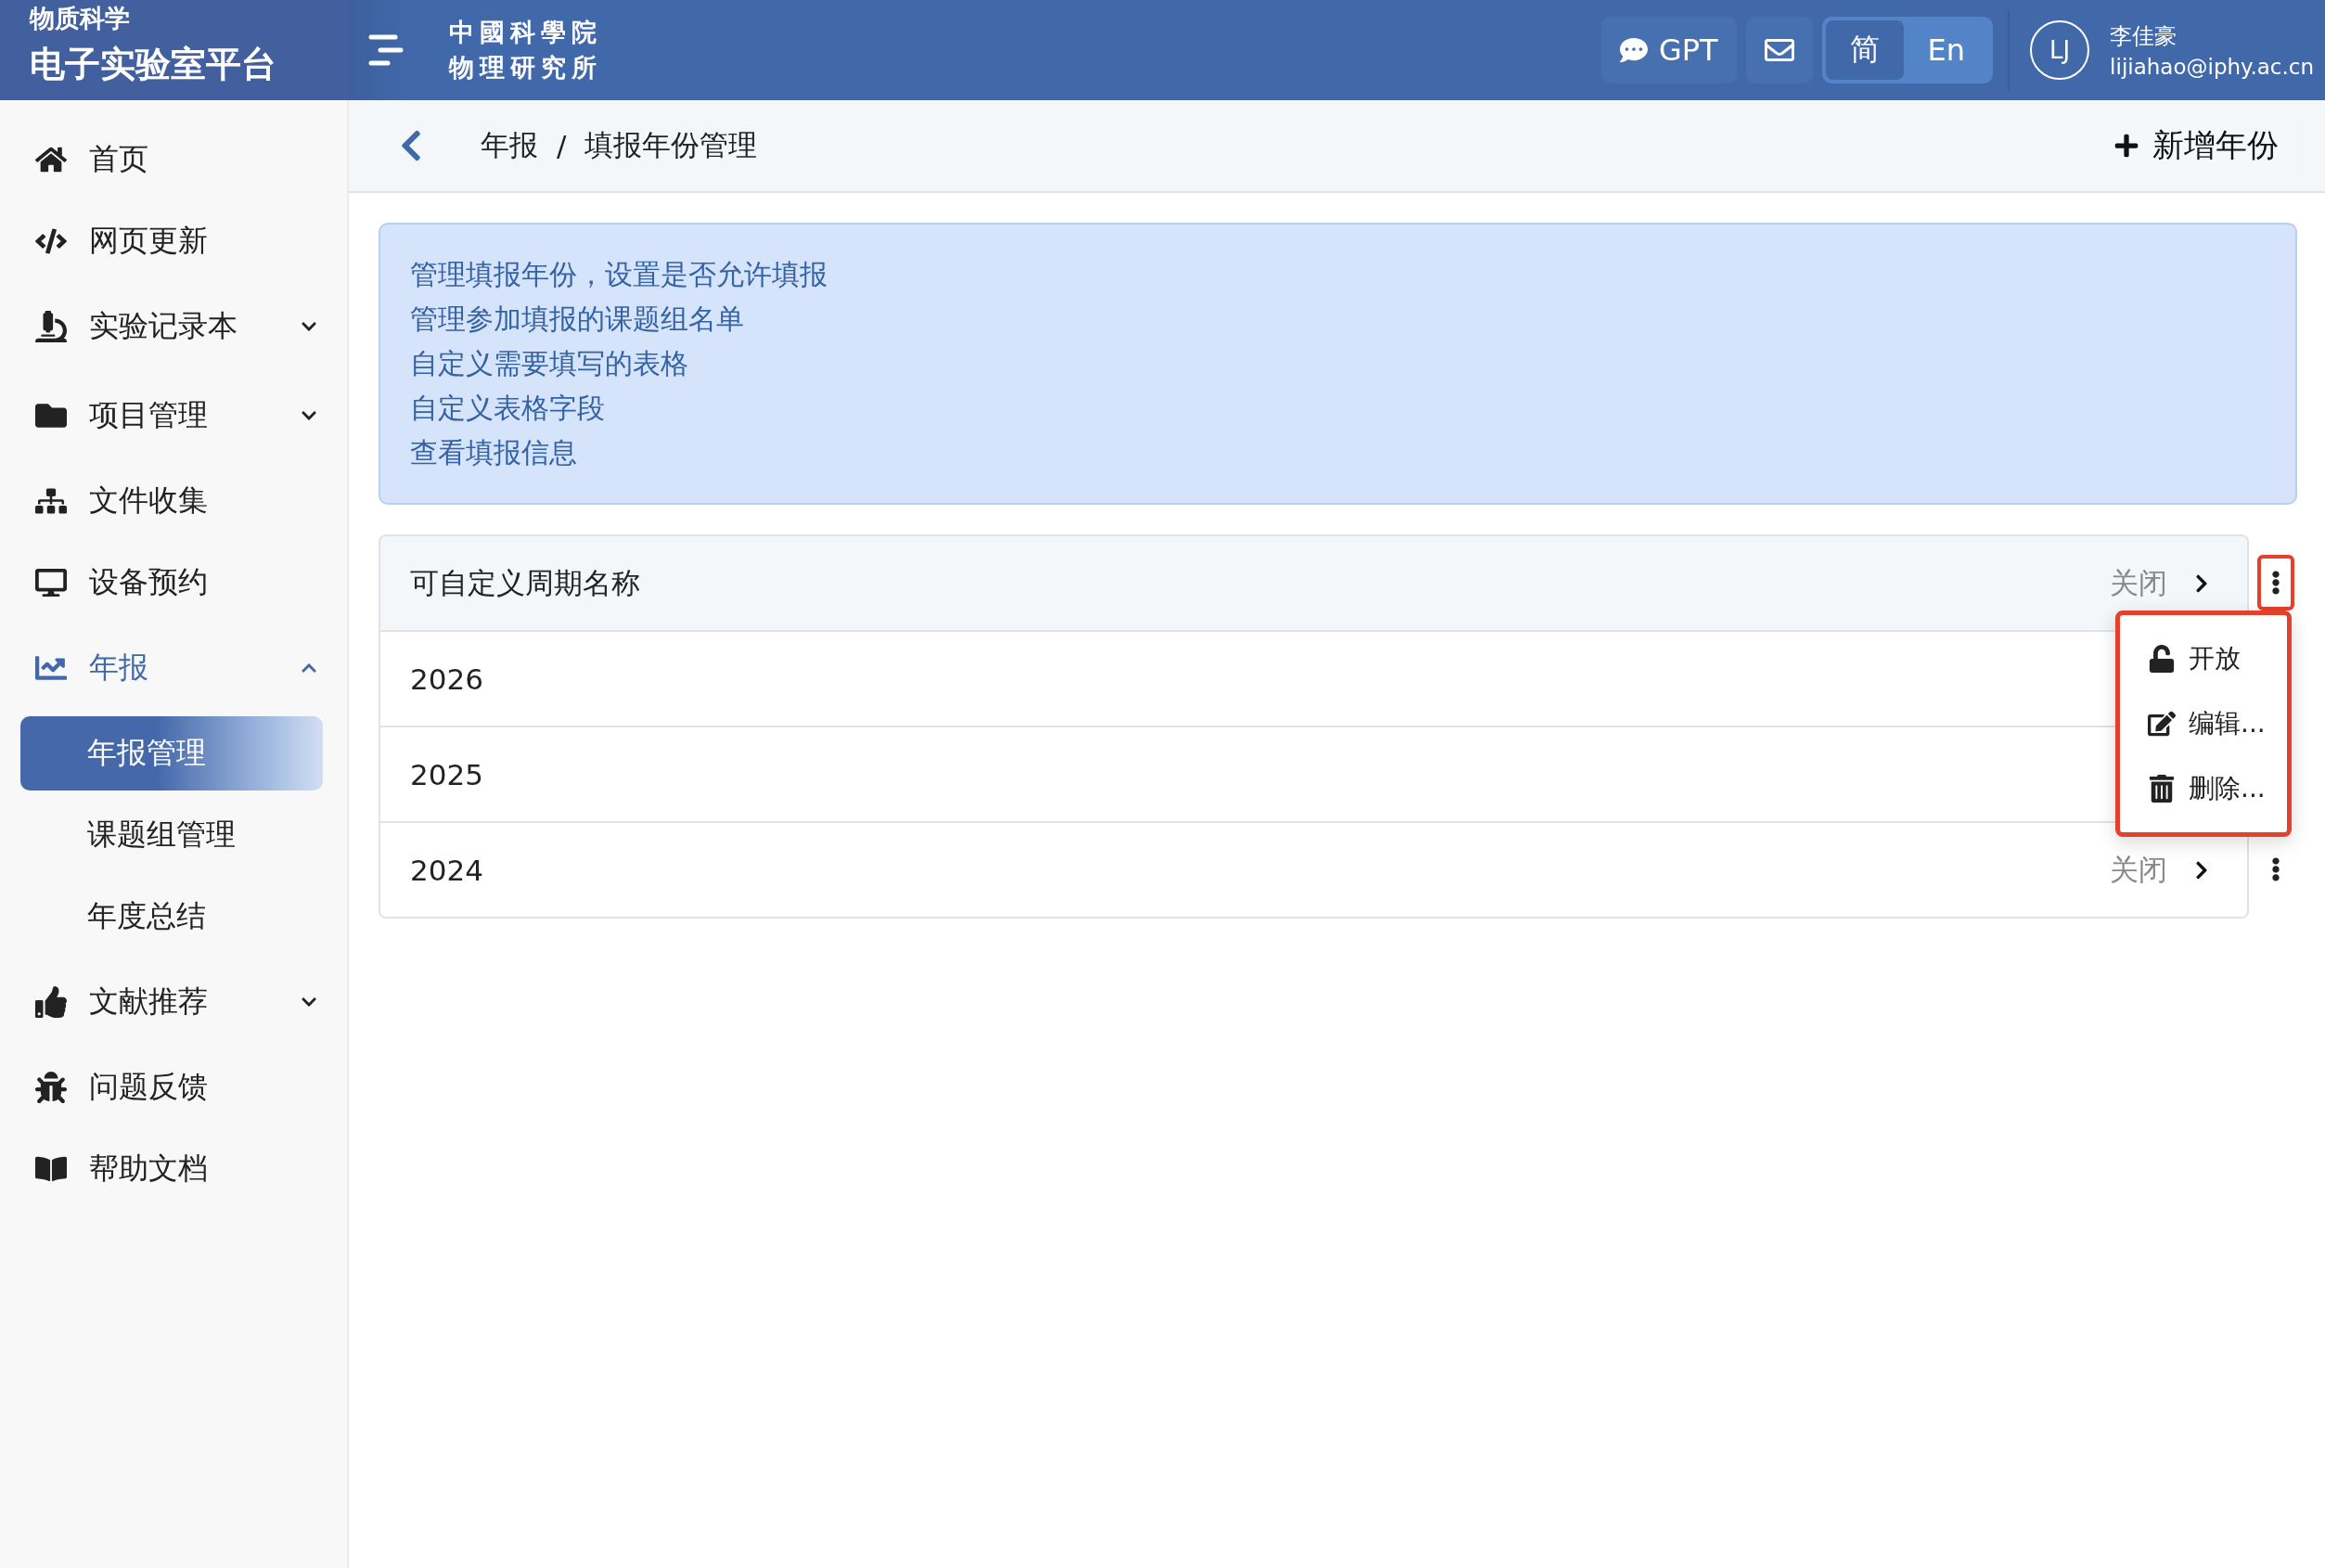  What do you see at coordinates (525, 582) in the screenshot?
I see `year-name: 可自定义周期名称` at bounding box center [525, 582].